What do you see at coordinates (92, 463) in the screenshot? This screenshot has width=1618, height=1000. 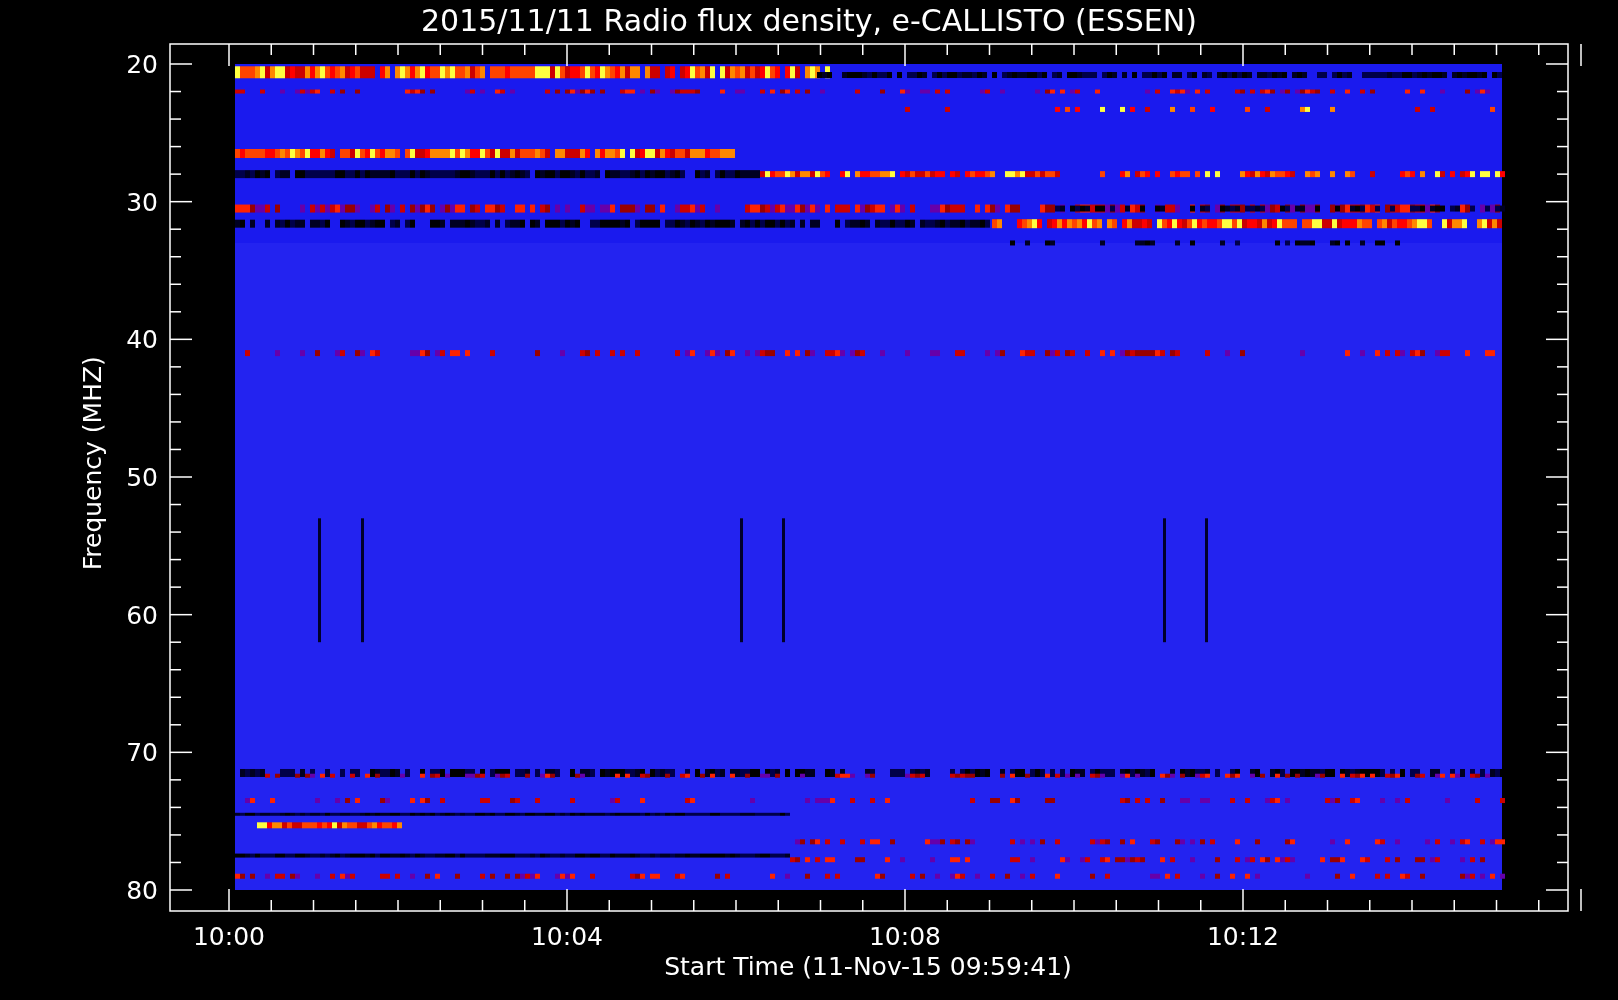 I see `y-axis-label: Frequency (MHZ)` at bounding box center [92, 463].